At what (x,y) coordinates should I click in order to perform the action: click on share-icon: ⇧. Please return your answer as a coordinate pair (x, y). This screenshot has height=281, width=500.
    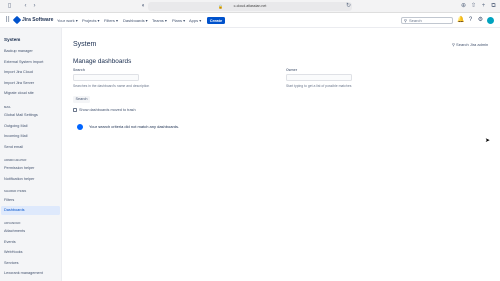
    Looking at the image, I should click on (473, 6).